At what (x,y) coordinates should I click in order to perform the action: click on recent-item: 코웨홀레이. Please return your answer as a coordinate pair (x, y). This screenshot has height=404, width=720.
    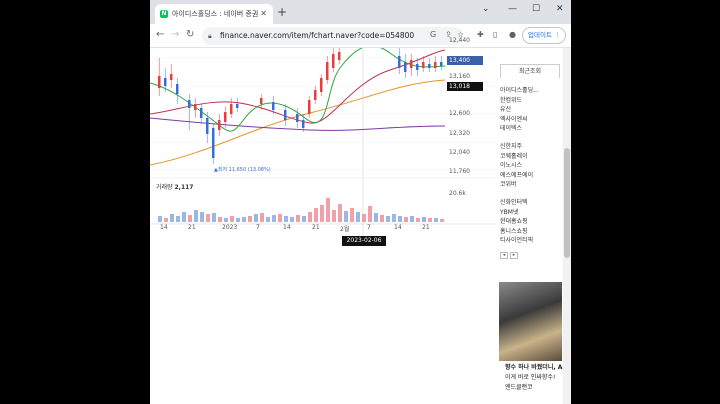
    Looking at the image, I should click on (519, 157).